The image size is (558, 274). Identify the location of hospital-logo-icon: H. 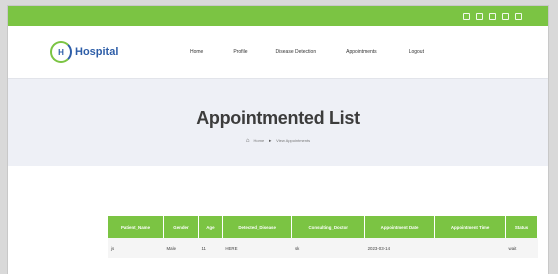
(61, 52).